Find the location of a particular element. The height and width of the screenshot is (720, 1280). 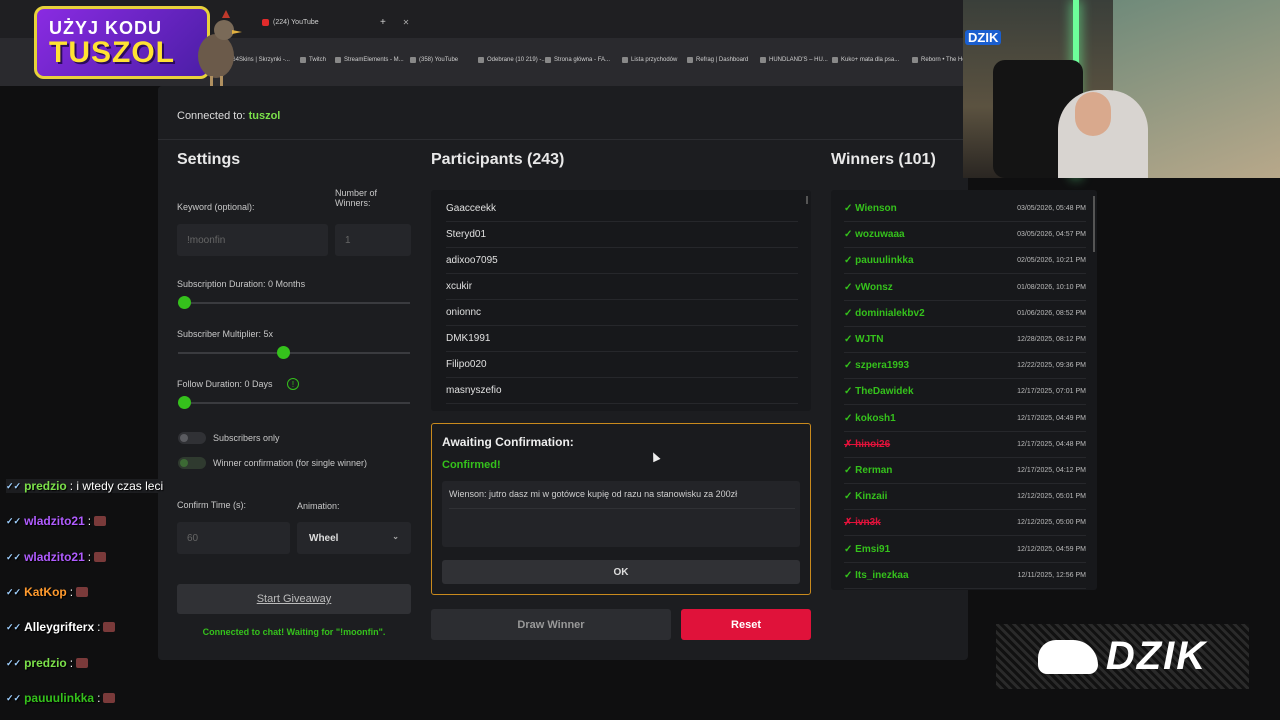

winner-row: ✓ Its_inezkaa 12/11/2025, 12:56 PM is located at coordinates (965, 576).